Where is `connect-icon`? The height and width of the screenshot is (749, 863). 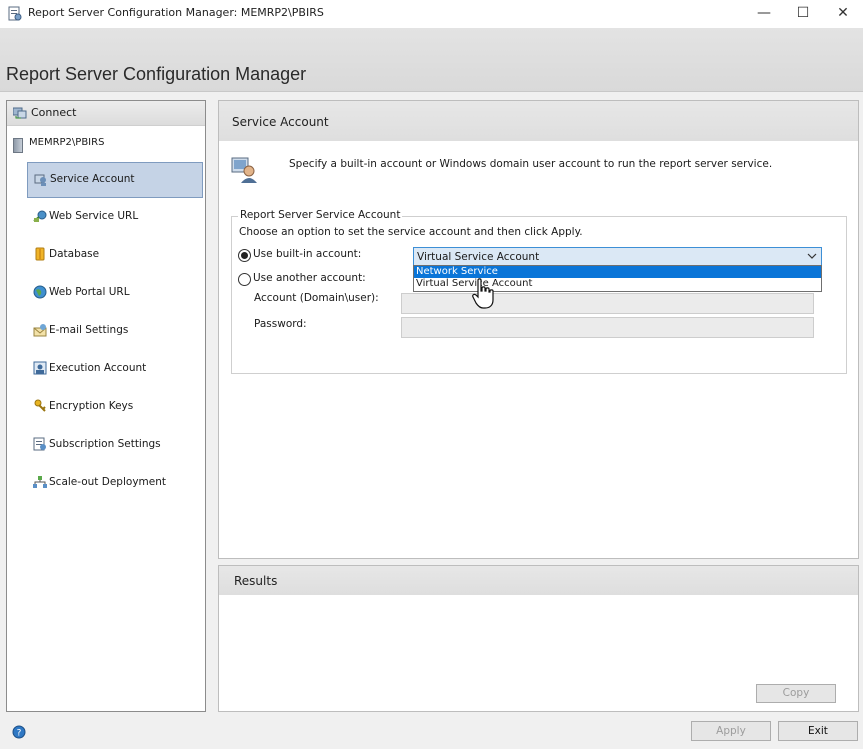
connect-icon is located at coordinates (20, 113).